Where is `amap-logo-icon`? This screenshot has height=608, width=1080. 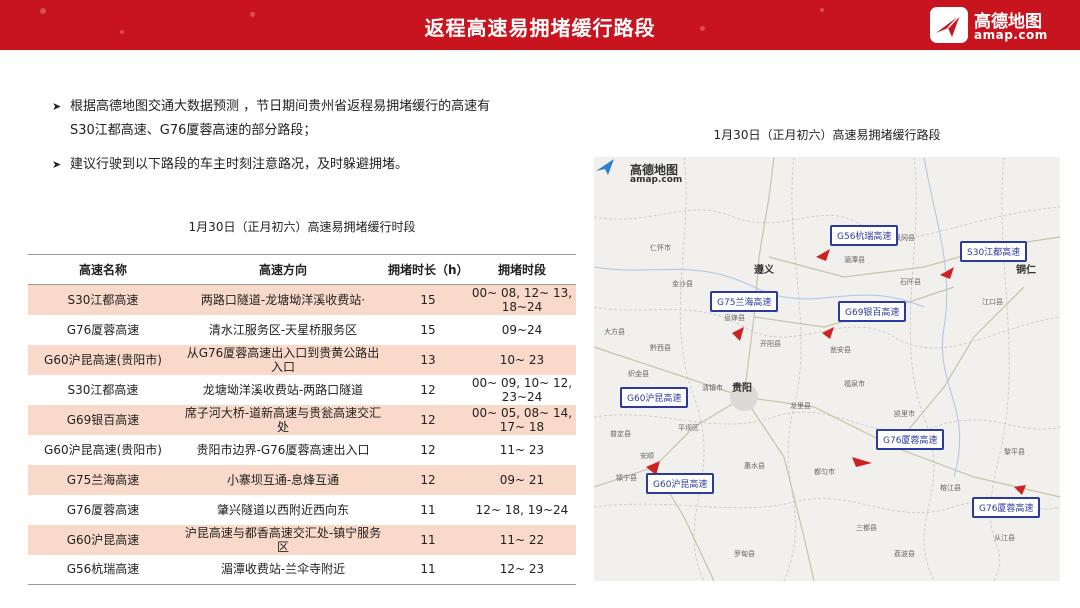 amap-logo-icon is located at coordinates (949, 25).